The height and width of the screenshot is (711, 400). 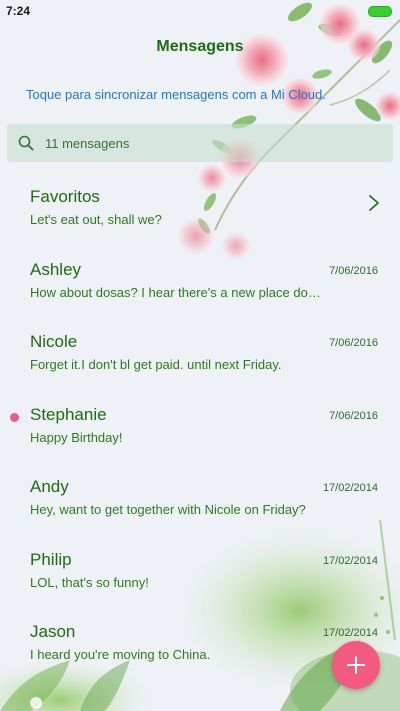 I want to click on contact-name: Nicole, so click(x=54, y=341).